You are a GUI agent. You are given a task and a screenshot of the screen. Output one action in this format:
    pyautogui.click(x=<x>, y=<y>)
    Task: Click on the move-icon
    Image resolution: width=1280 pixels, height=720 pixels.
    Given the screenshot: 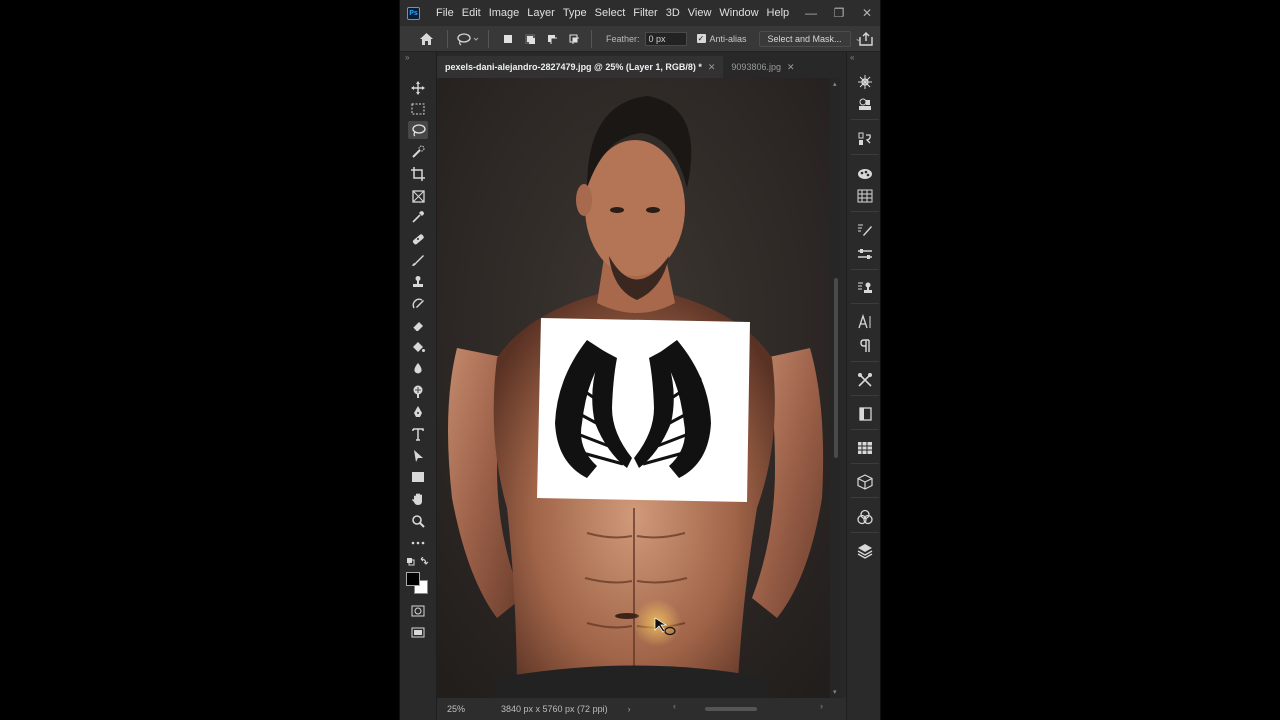 What is the action you would take?
    pyautogui.click(x=418, y=88)
    